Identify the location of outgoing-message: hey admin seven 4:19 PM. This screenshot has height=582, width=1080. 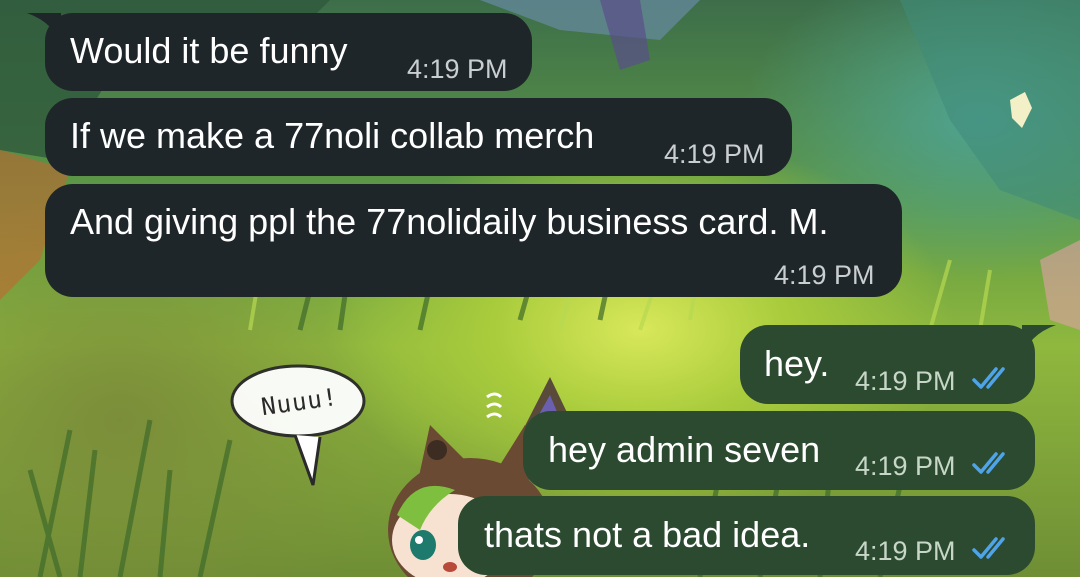
(779, 450).